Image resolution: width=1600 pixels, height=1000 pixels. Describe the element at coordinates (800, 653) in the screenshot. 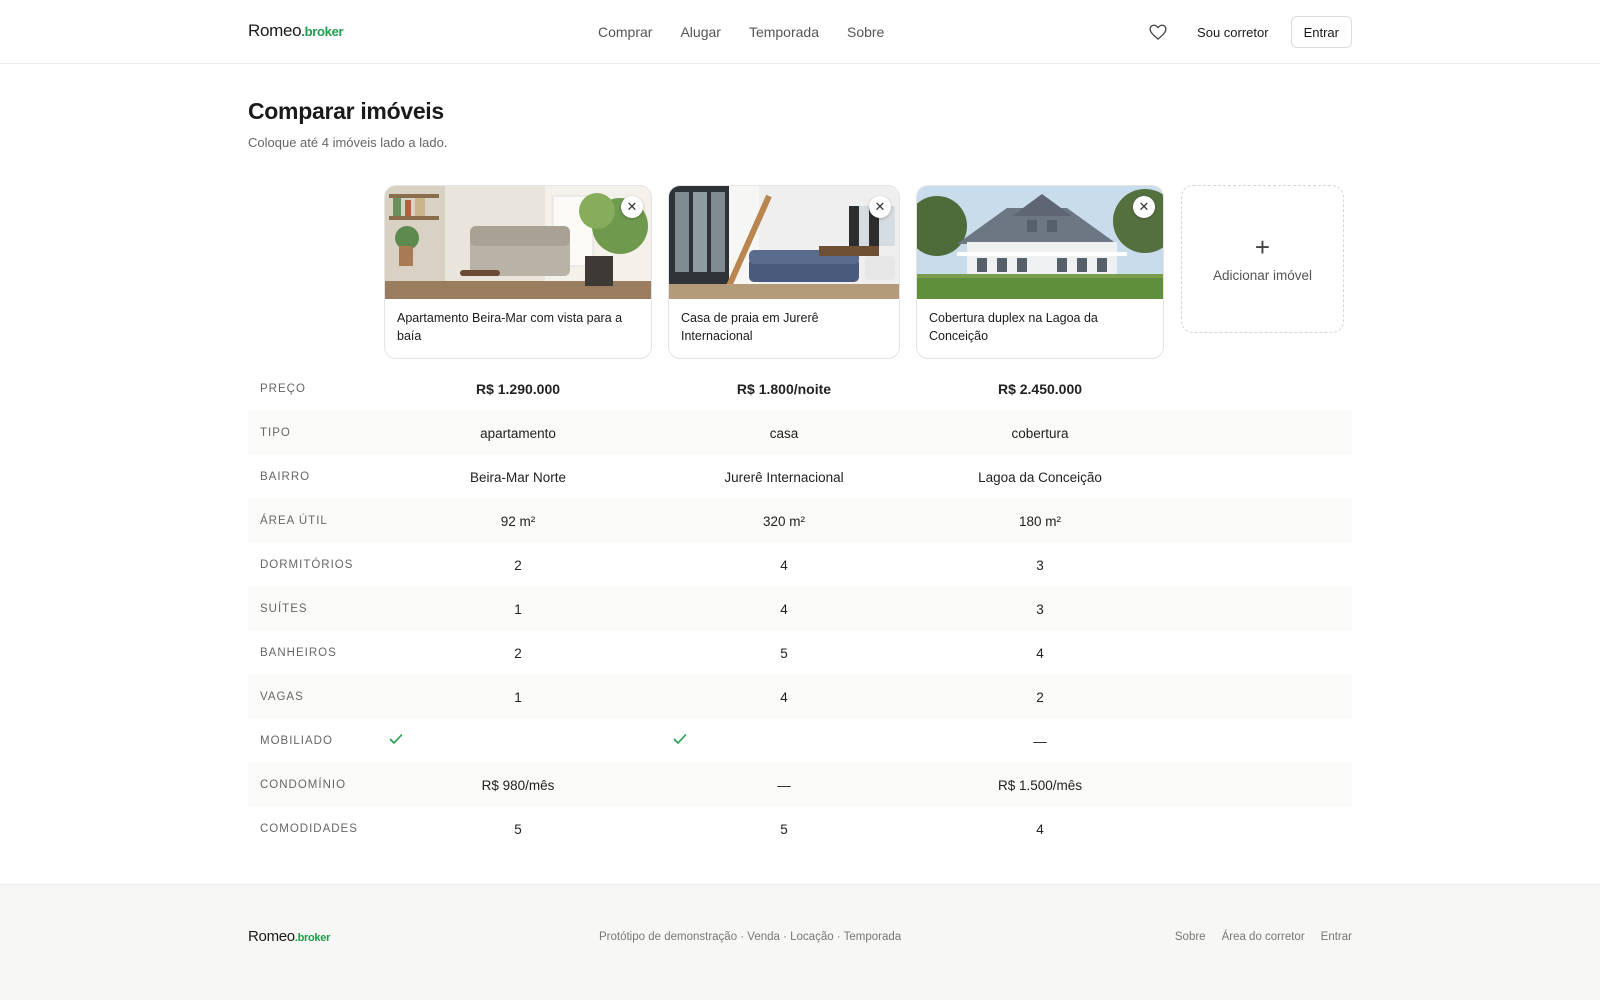

I see `table-row: BANHEIROS 2 5 4` at that location.